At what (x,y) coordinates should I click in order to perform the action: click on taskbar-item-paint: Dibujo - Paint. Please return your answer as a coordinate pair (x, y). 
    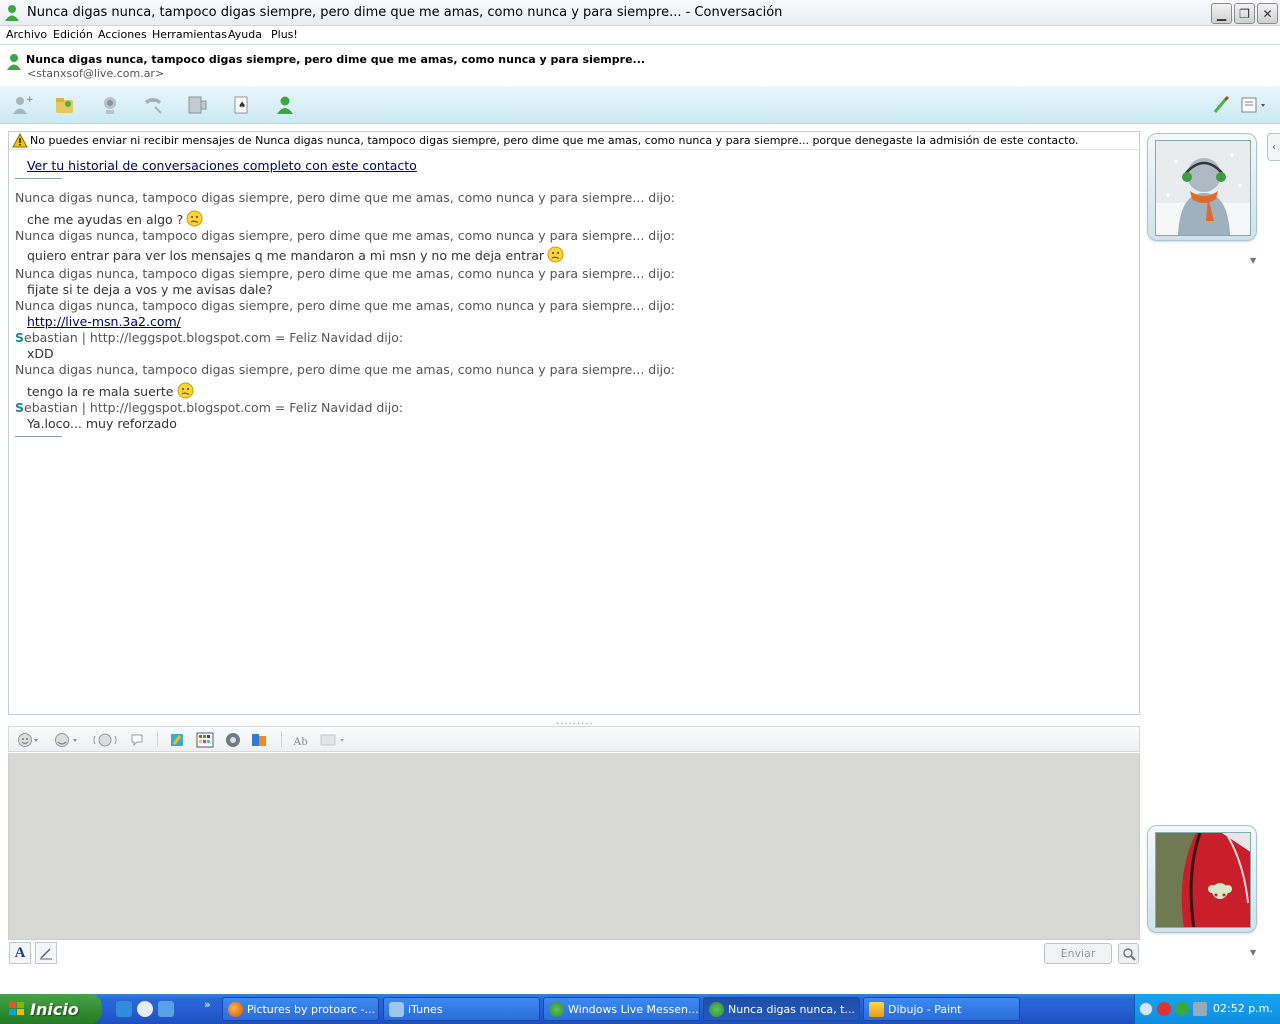
    Looking at the image, I should click on (941, 1009).